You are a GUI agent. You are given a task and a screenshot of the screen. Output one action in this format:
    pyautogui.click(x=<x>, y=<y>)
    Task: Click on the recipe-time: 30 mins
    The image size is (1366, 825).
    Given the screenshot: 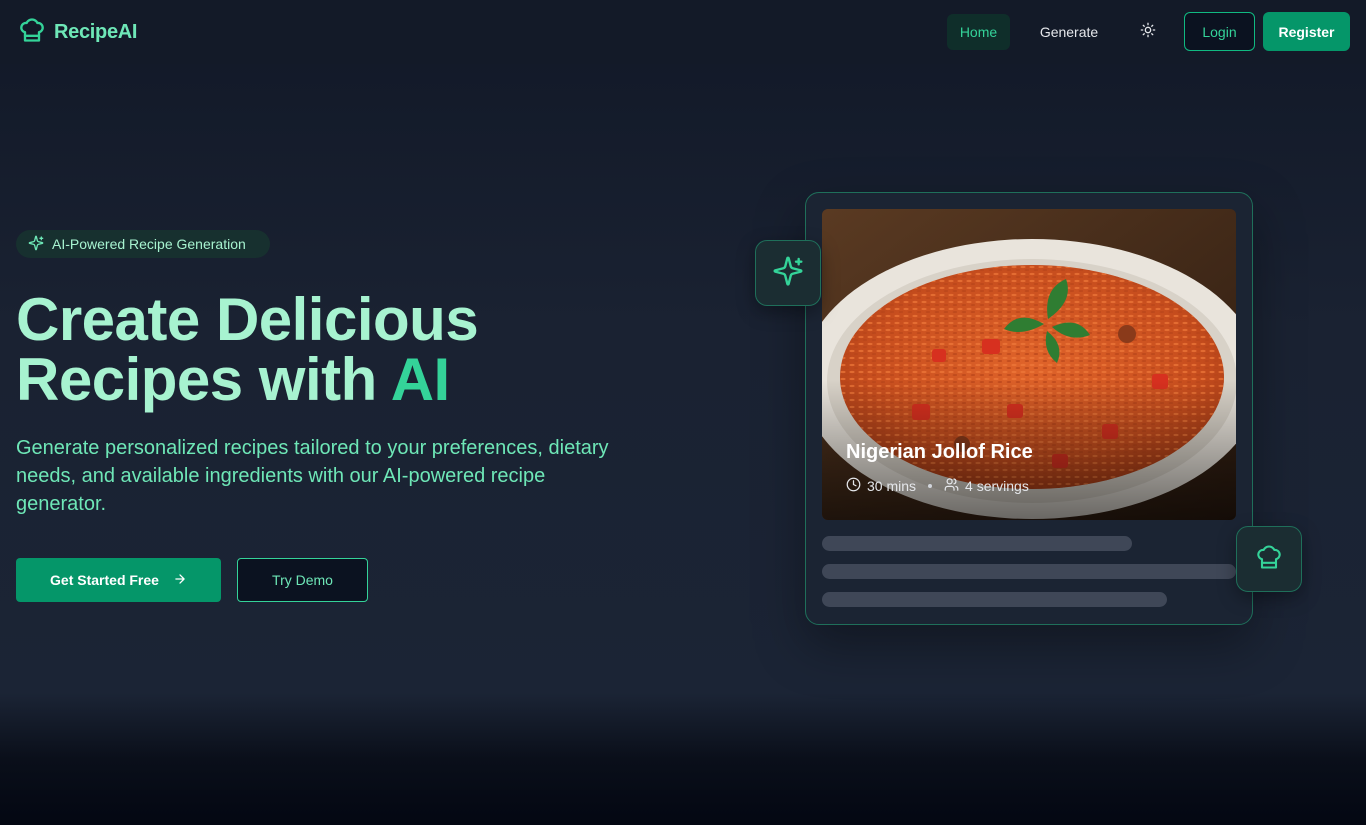 What is the action you would take?
    pyautogui.click(x=892, y=486)
    